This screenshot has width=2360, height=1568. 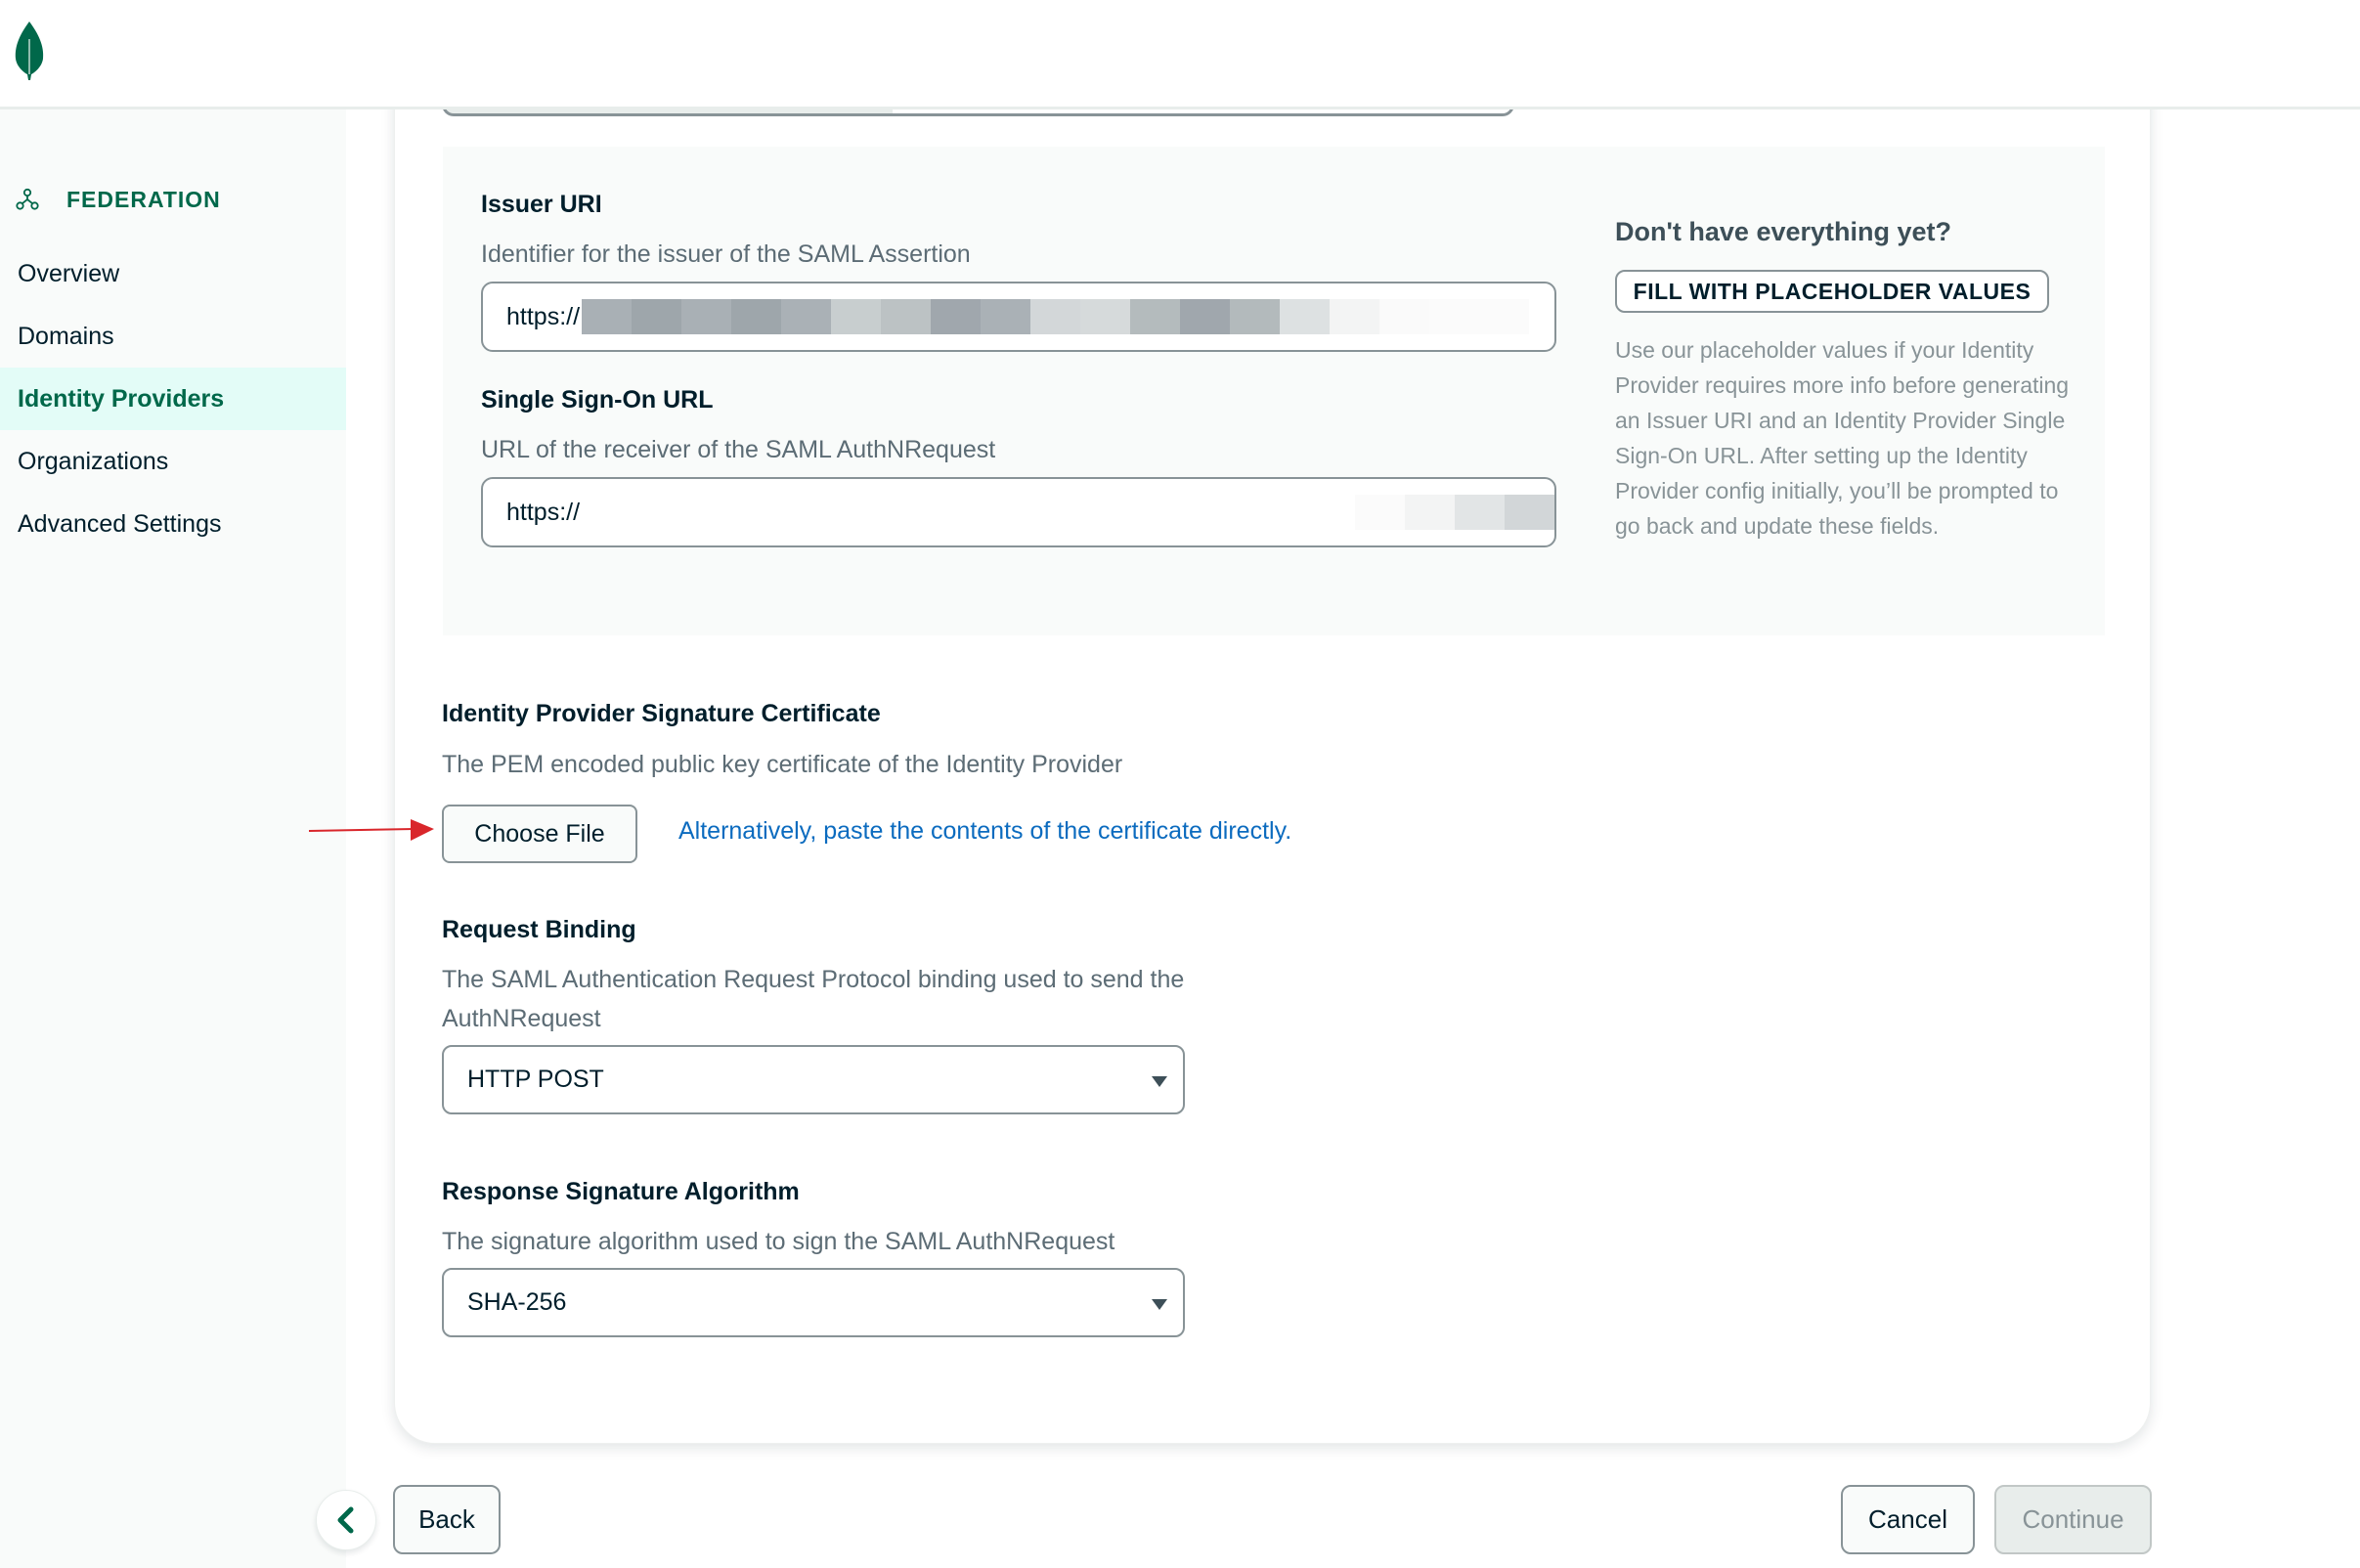 I want to click on sidebar-item-overview: Overview, so click(x=173, y=273).